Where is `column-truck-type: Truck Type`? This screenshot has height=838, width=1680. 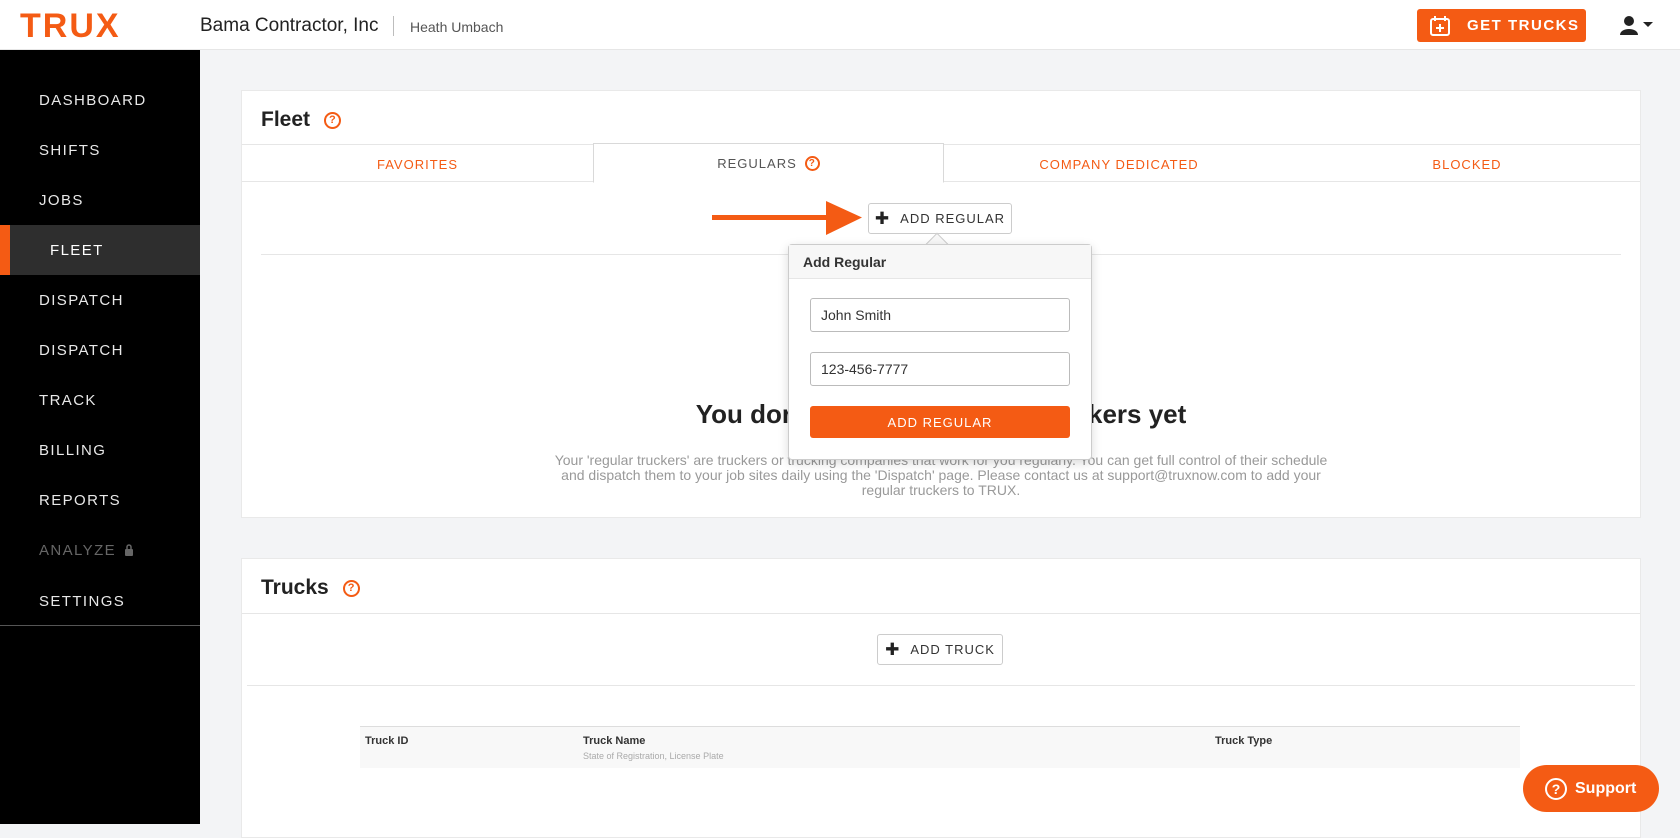
column-truck-type: Truck Type is located at coordinates (1243, 741).